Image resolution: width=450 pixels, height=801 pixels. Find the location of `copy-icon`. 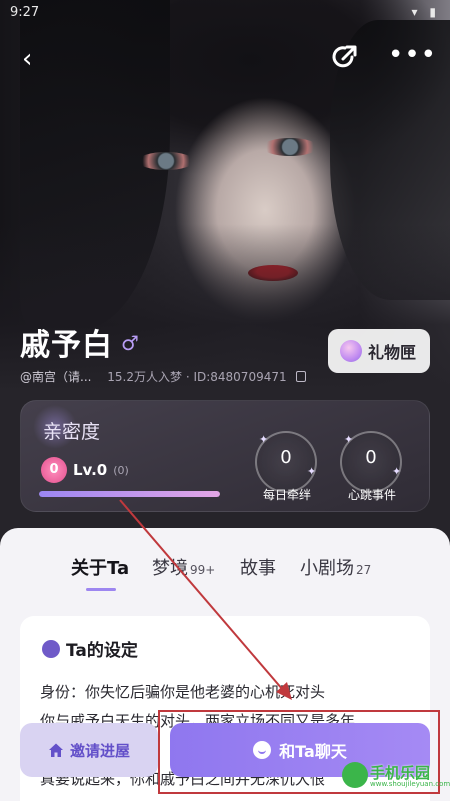

copy-icon is located at coordinates (301, 376).